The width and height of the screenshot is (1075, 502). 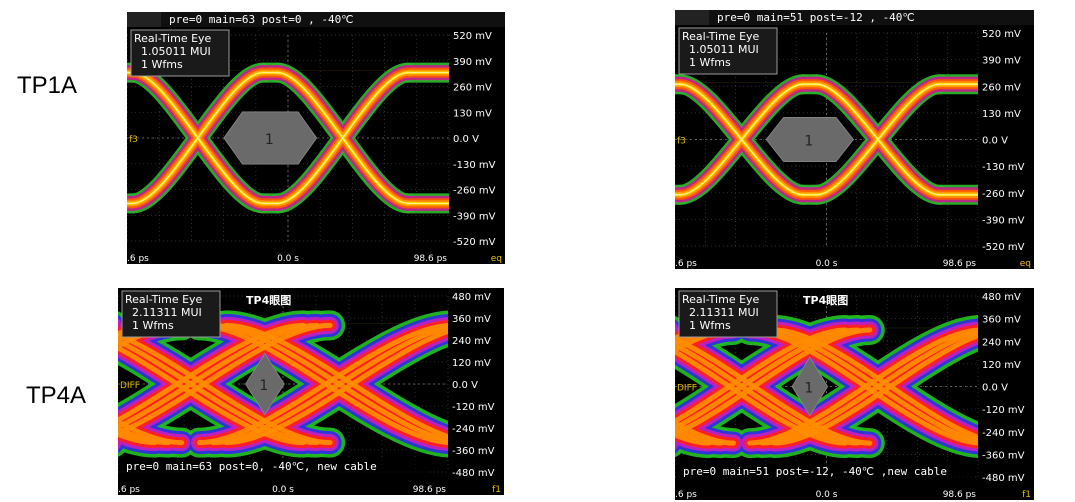 I want to click on row-label-tp4a: TP4A, so click(x=56, y=395).